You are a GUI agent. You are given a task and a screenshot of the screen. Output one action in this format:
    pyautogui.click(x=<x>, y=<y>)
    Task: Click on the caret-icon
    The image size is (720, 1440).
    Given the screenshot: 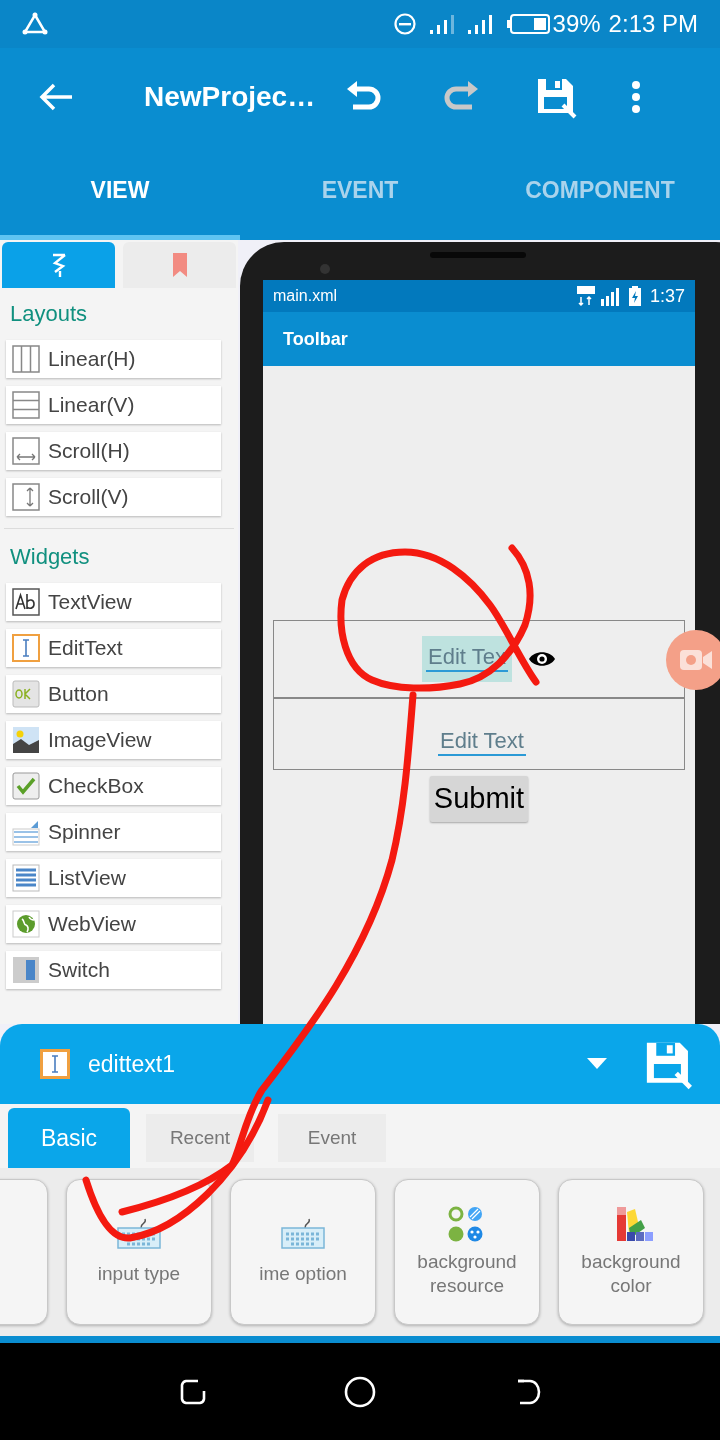 What is the action you would take?
    pyautogui.click(x=597, y=1064)
    